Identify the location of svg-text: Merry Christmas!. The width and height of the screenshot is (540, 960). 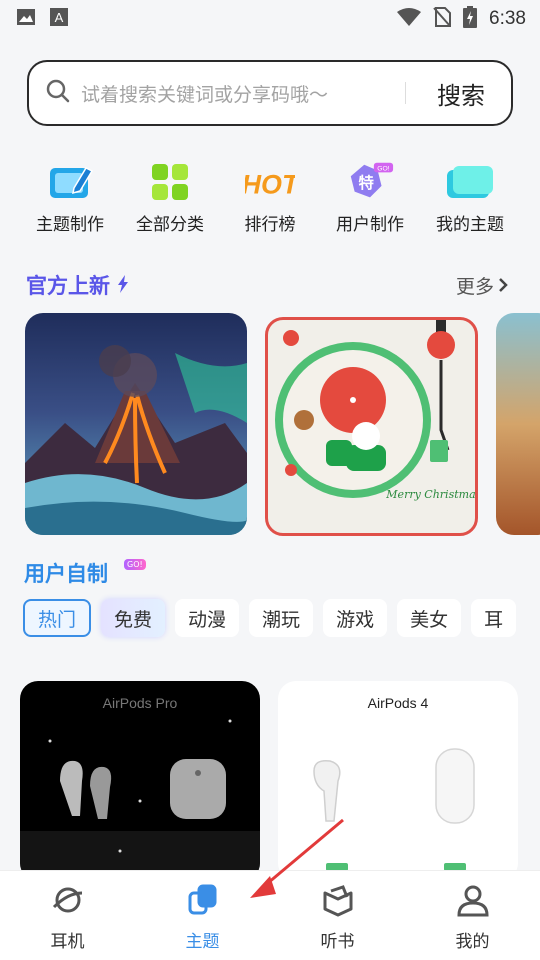
(430, 494).